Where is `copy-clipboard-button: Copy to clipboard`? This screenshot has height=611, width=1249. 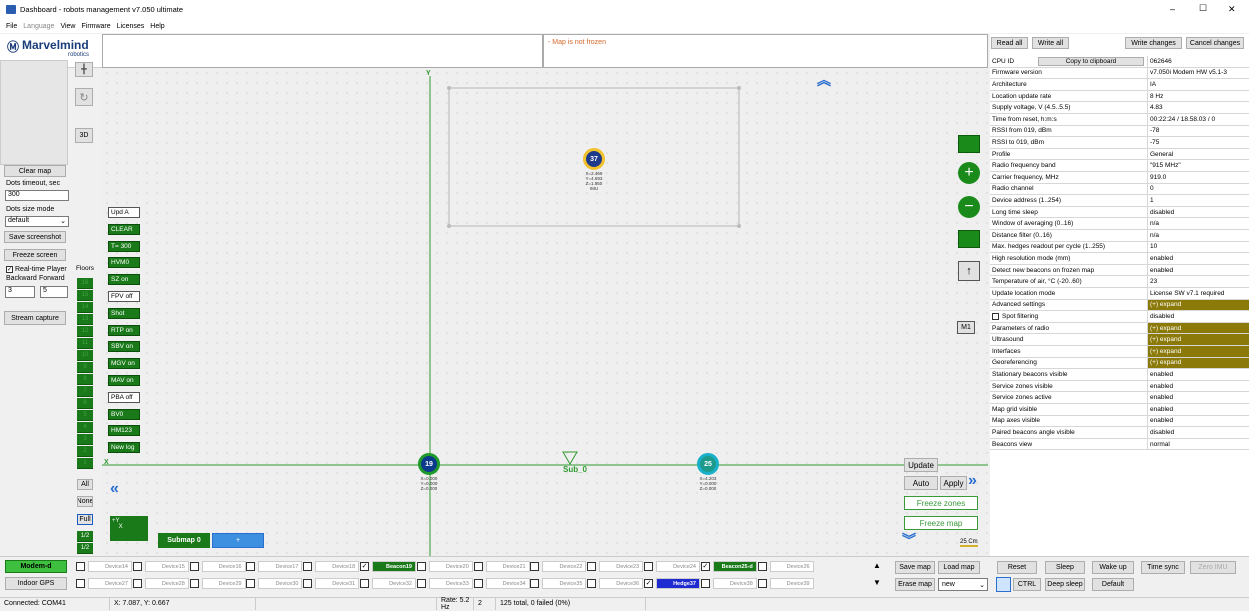 copy-clipboard-button: Copy to clipboard is located at coordinates (1091, 61).